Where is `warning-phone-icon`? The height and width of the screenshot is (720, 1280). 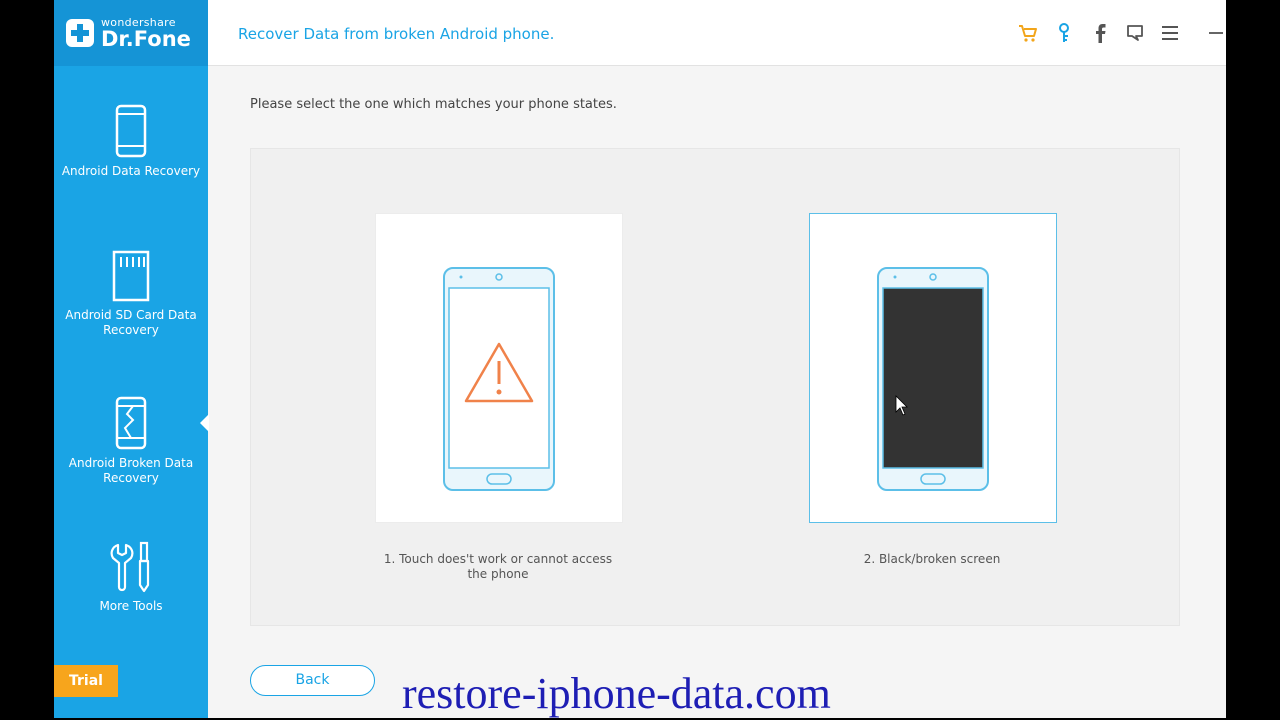
warning-phone-icon is located at coordinates (499, 379).